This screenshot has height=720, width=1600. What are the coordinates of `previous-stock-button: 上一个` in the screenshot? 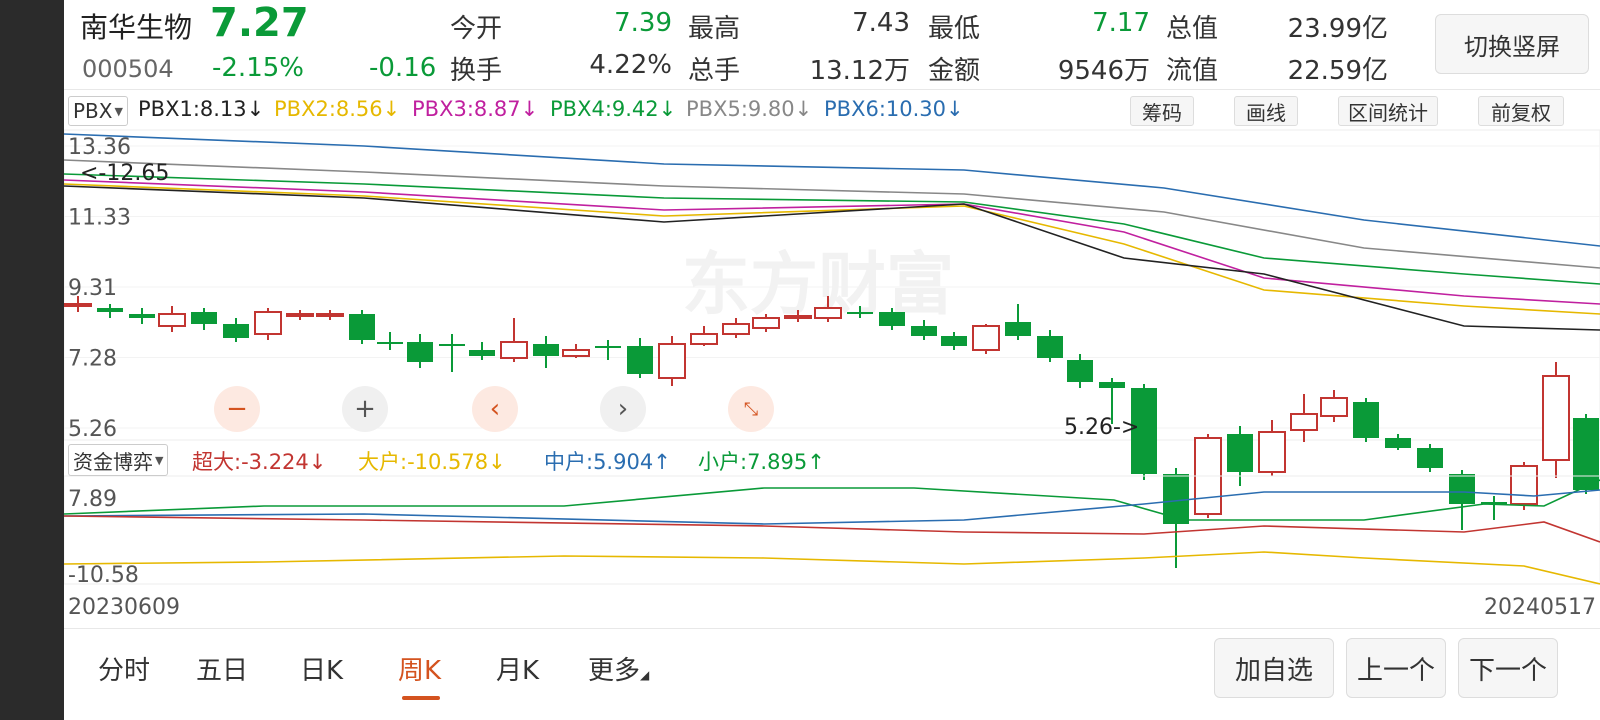 It's located at (1396, 668).